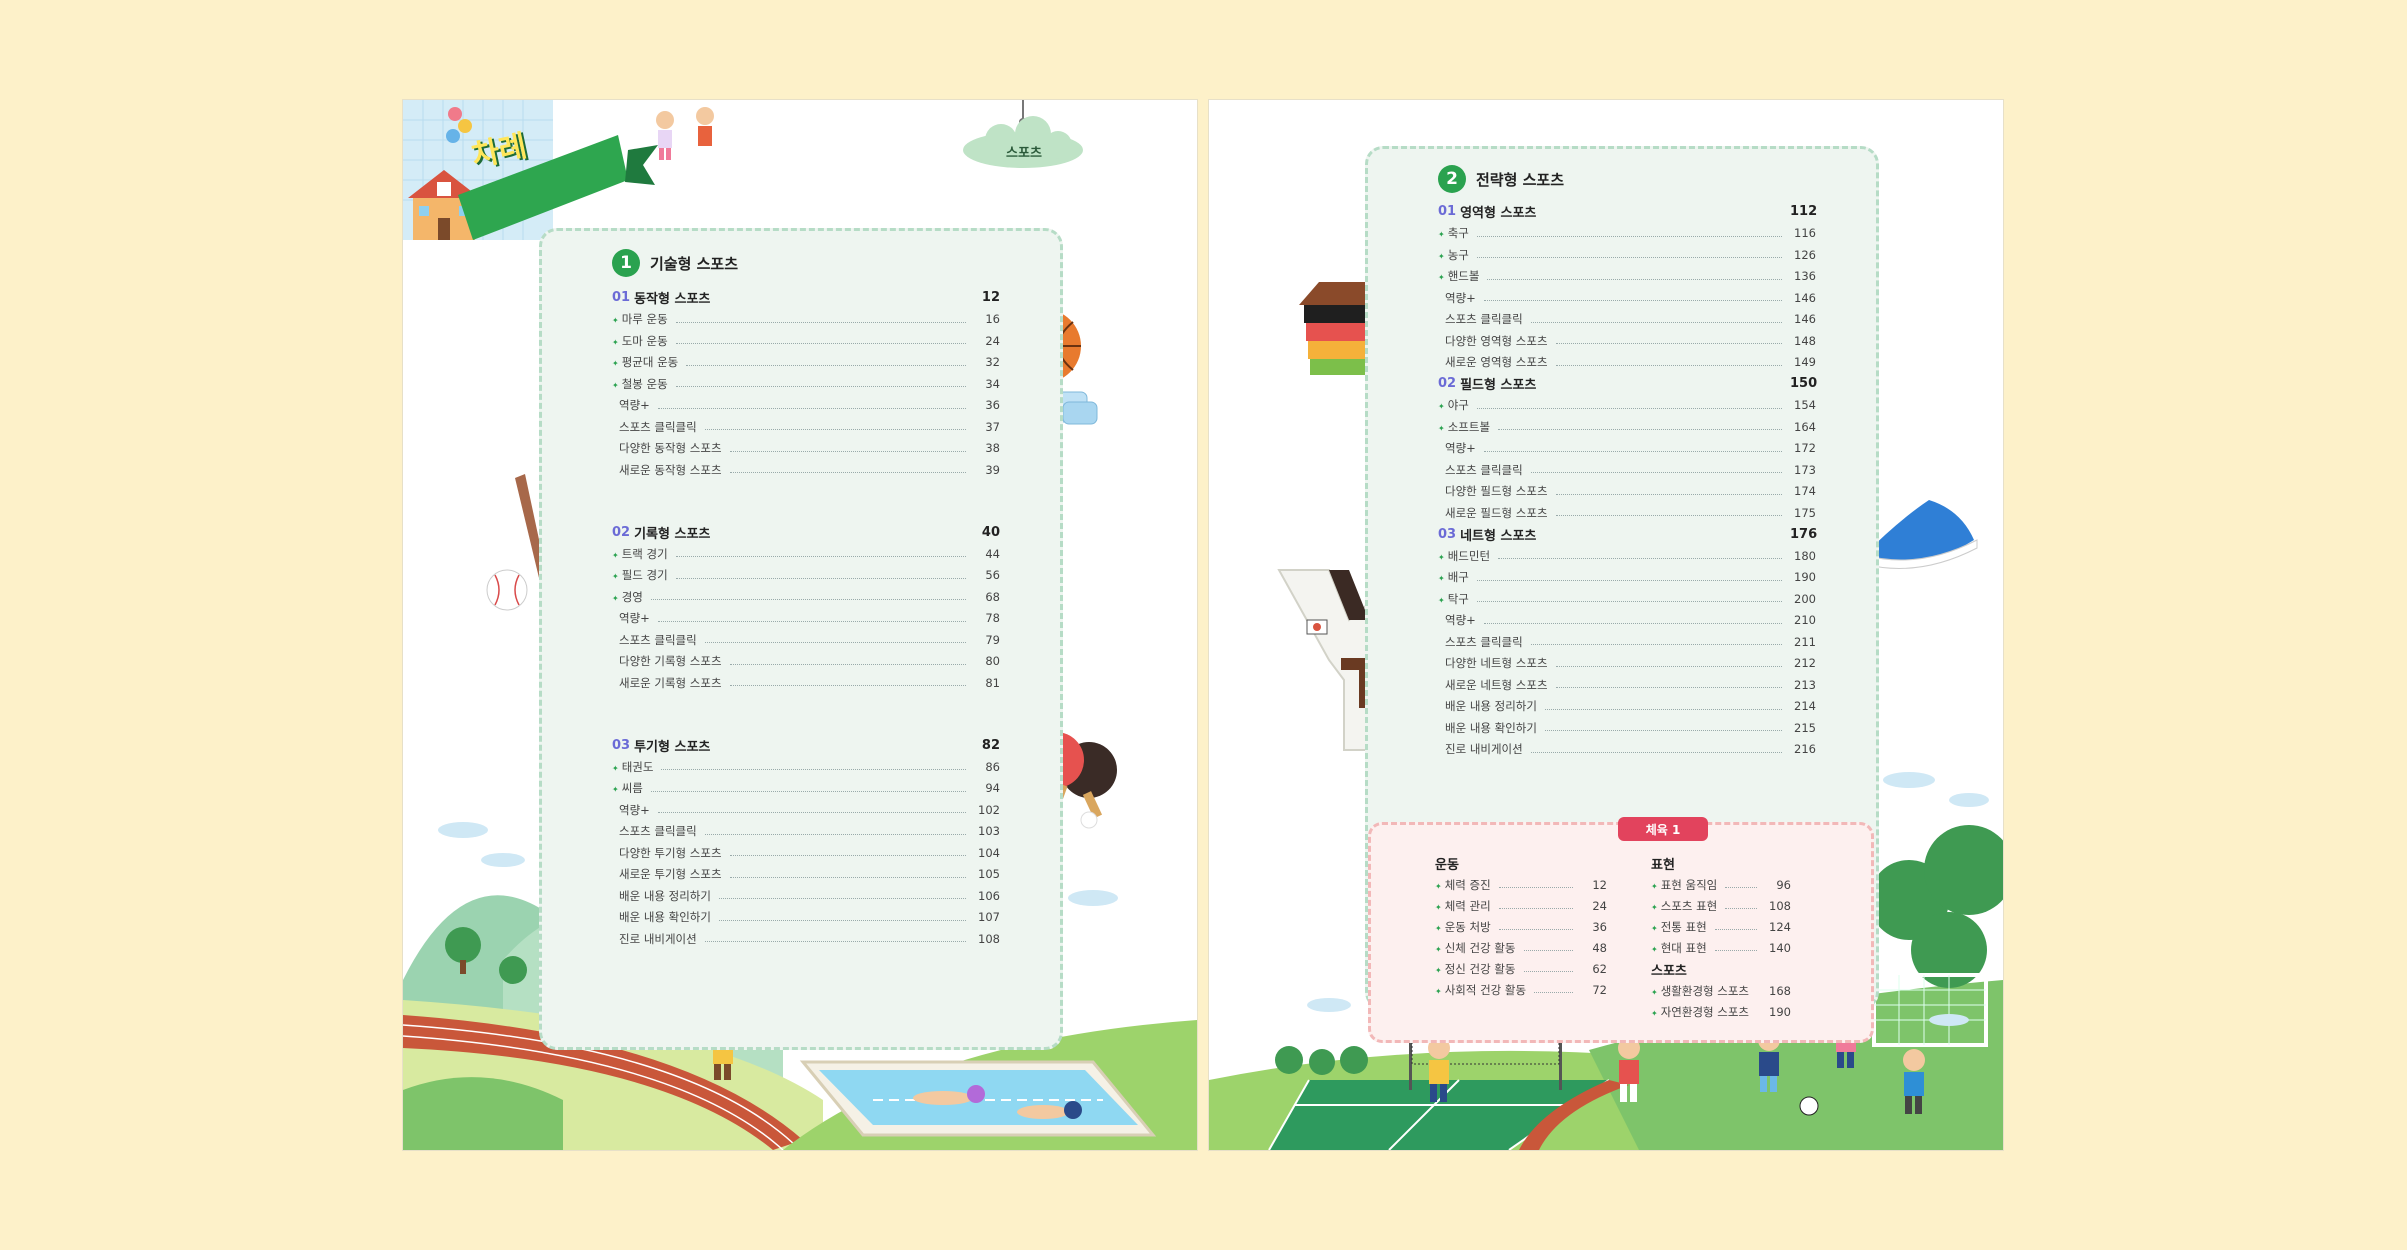  I want to click on page-number: 213, so click(1805, 684).